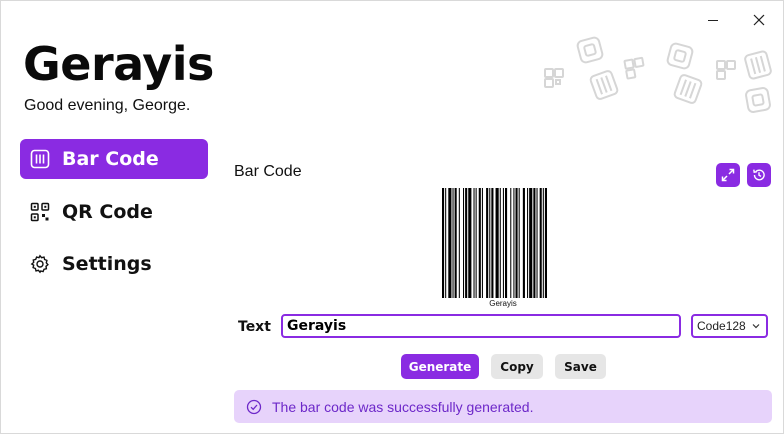 The width and height of the screenshot is (784, 434). Describe the element at coordinates (403, 406) in the screenshot. I see `status-text: The bar code was successfully generated.` at that location.